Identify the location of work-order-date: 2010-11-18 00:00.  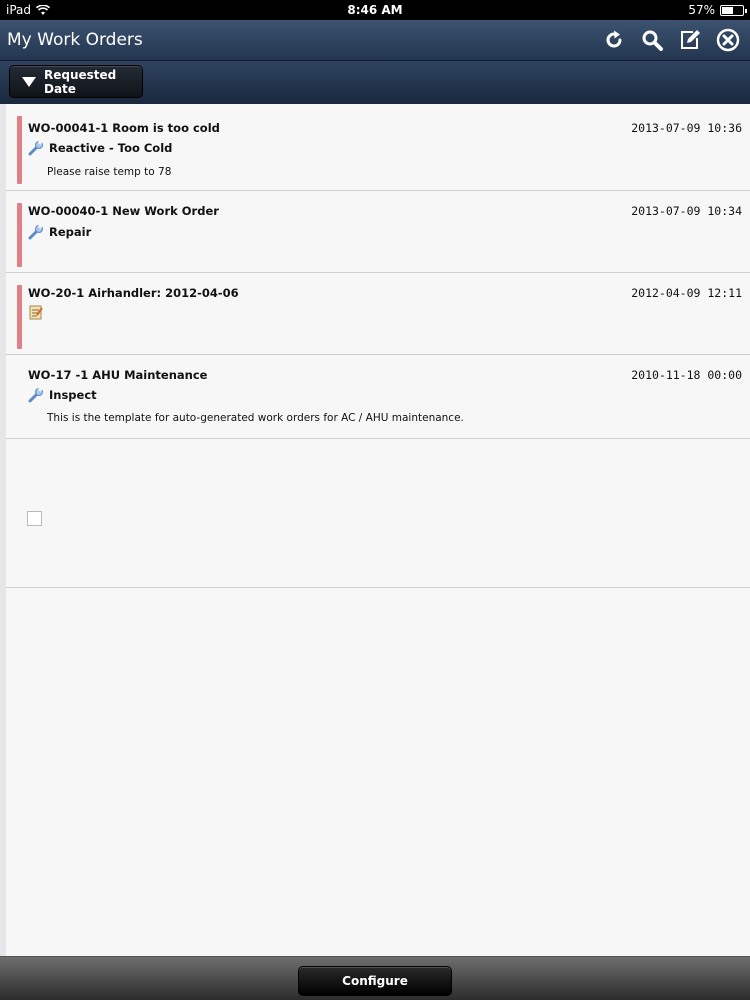
(686, 375).